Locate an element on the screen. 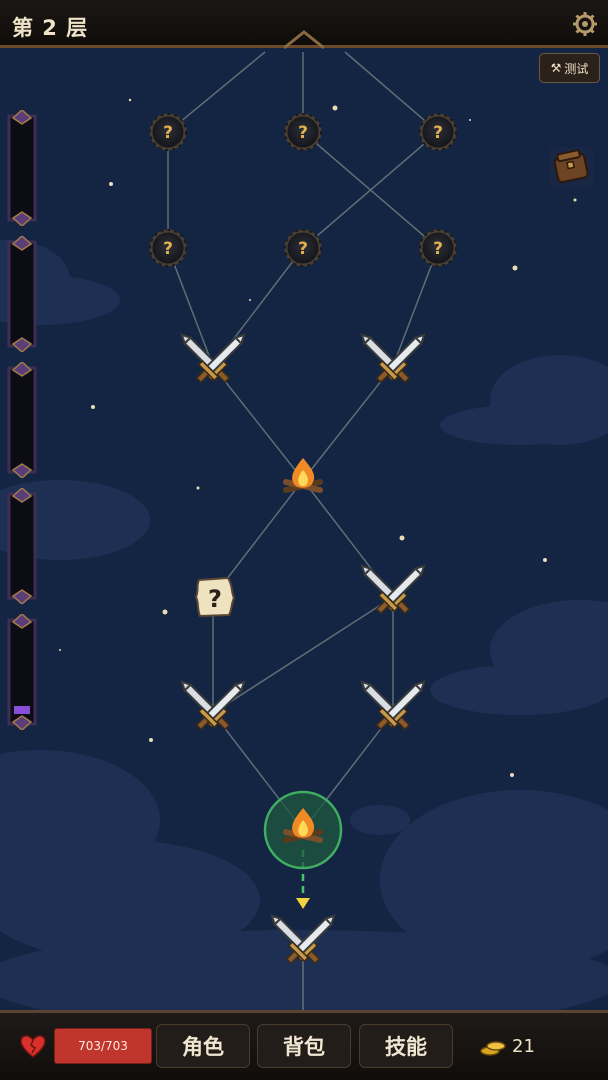 This screenshot has width=608, height=1080. map-node-current-campfire is located at coordinates (303, 830).